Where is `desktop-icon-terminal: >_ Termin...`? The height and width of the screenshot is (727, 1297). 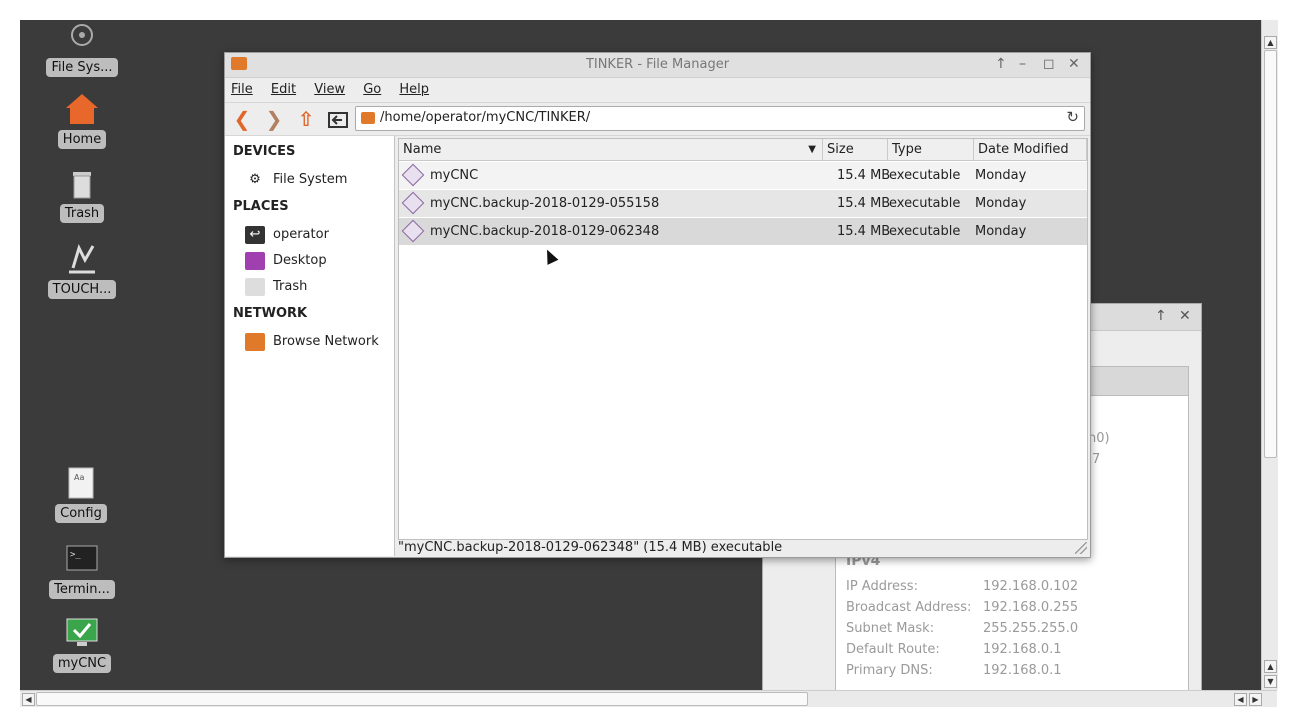
desktop-icon-terminal: >_ Termin... is located at coordinates (82, 570).